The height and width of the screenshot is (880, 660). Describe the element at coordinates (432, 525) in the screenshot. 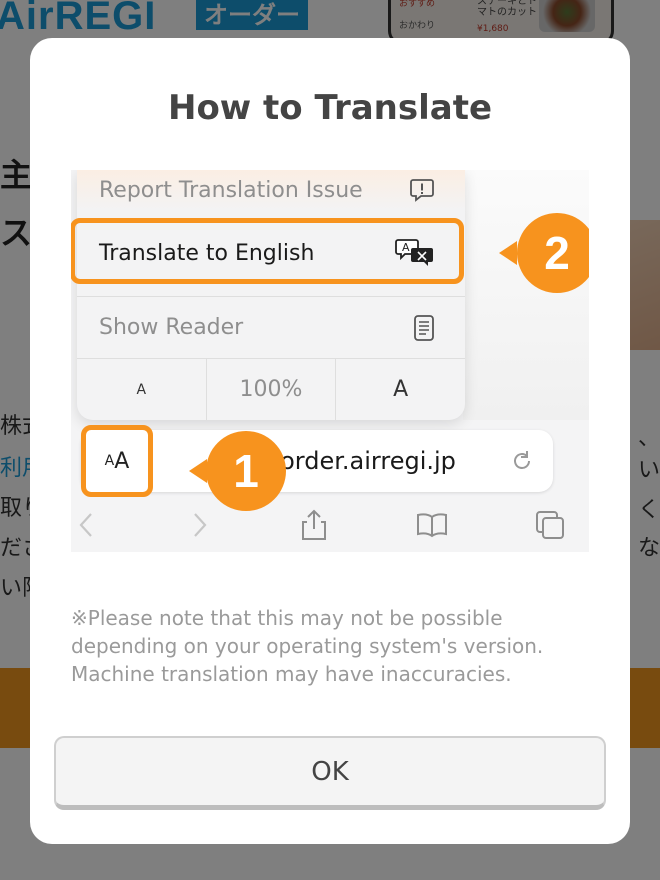

I see `bookmarks-icon` at that location.